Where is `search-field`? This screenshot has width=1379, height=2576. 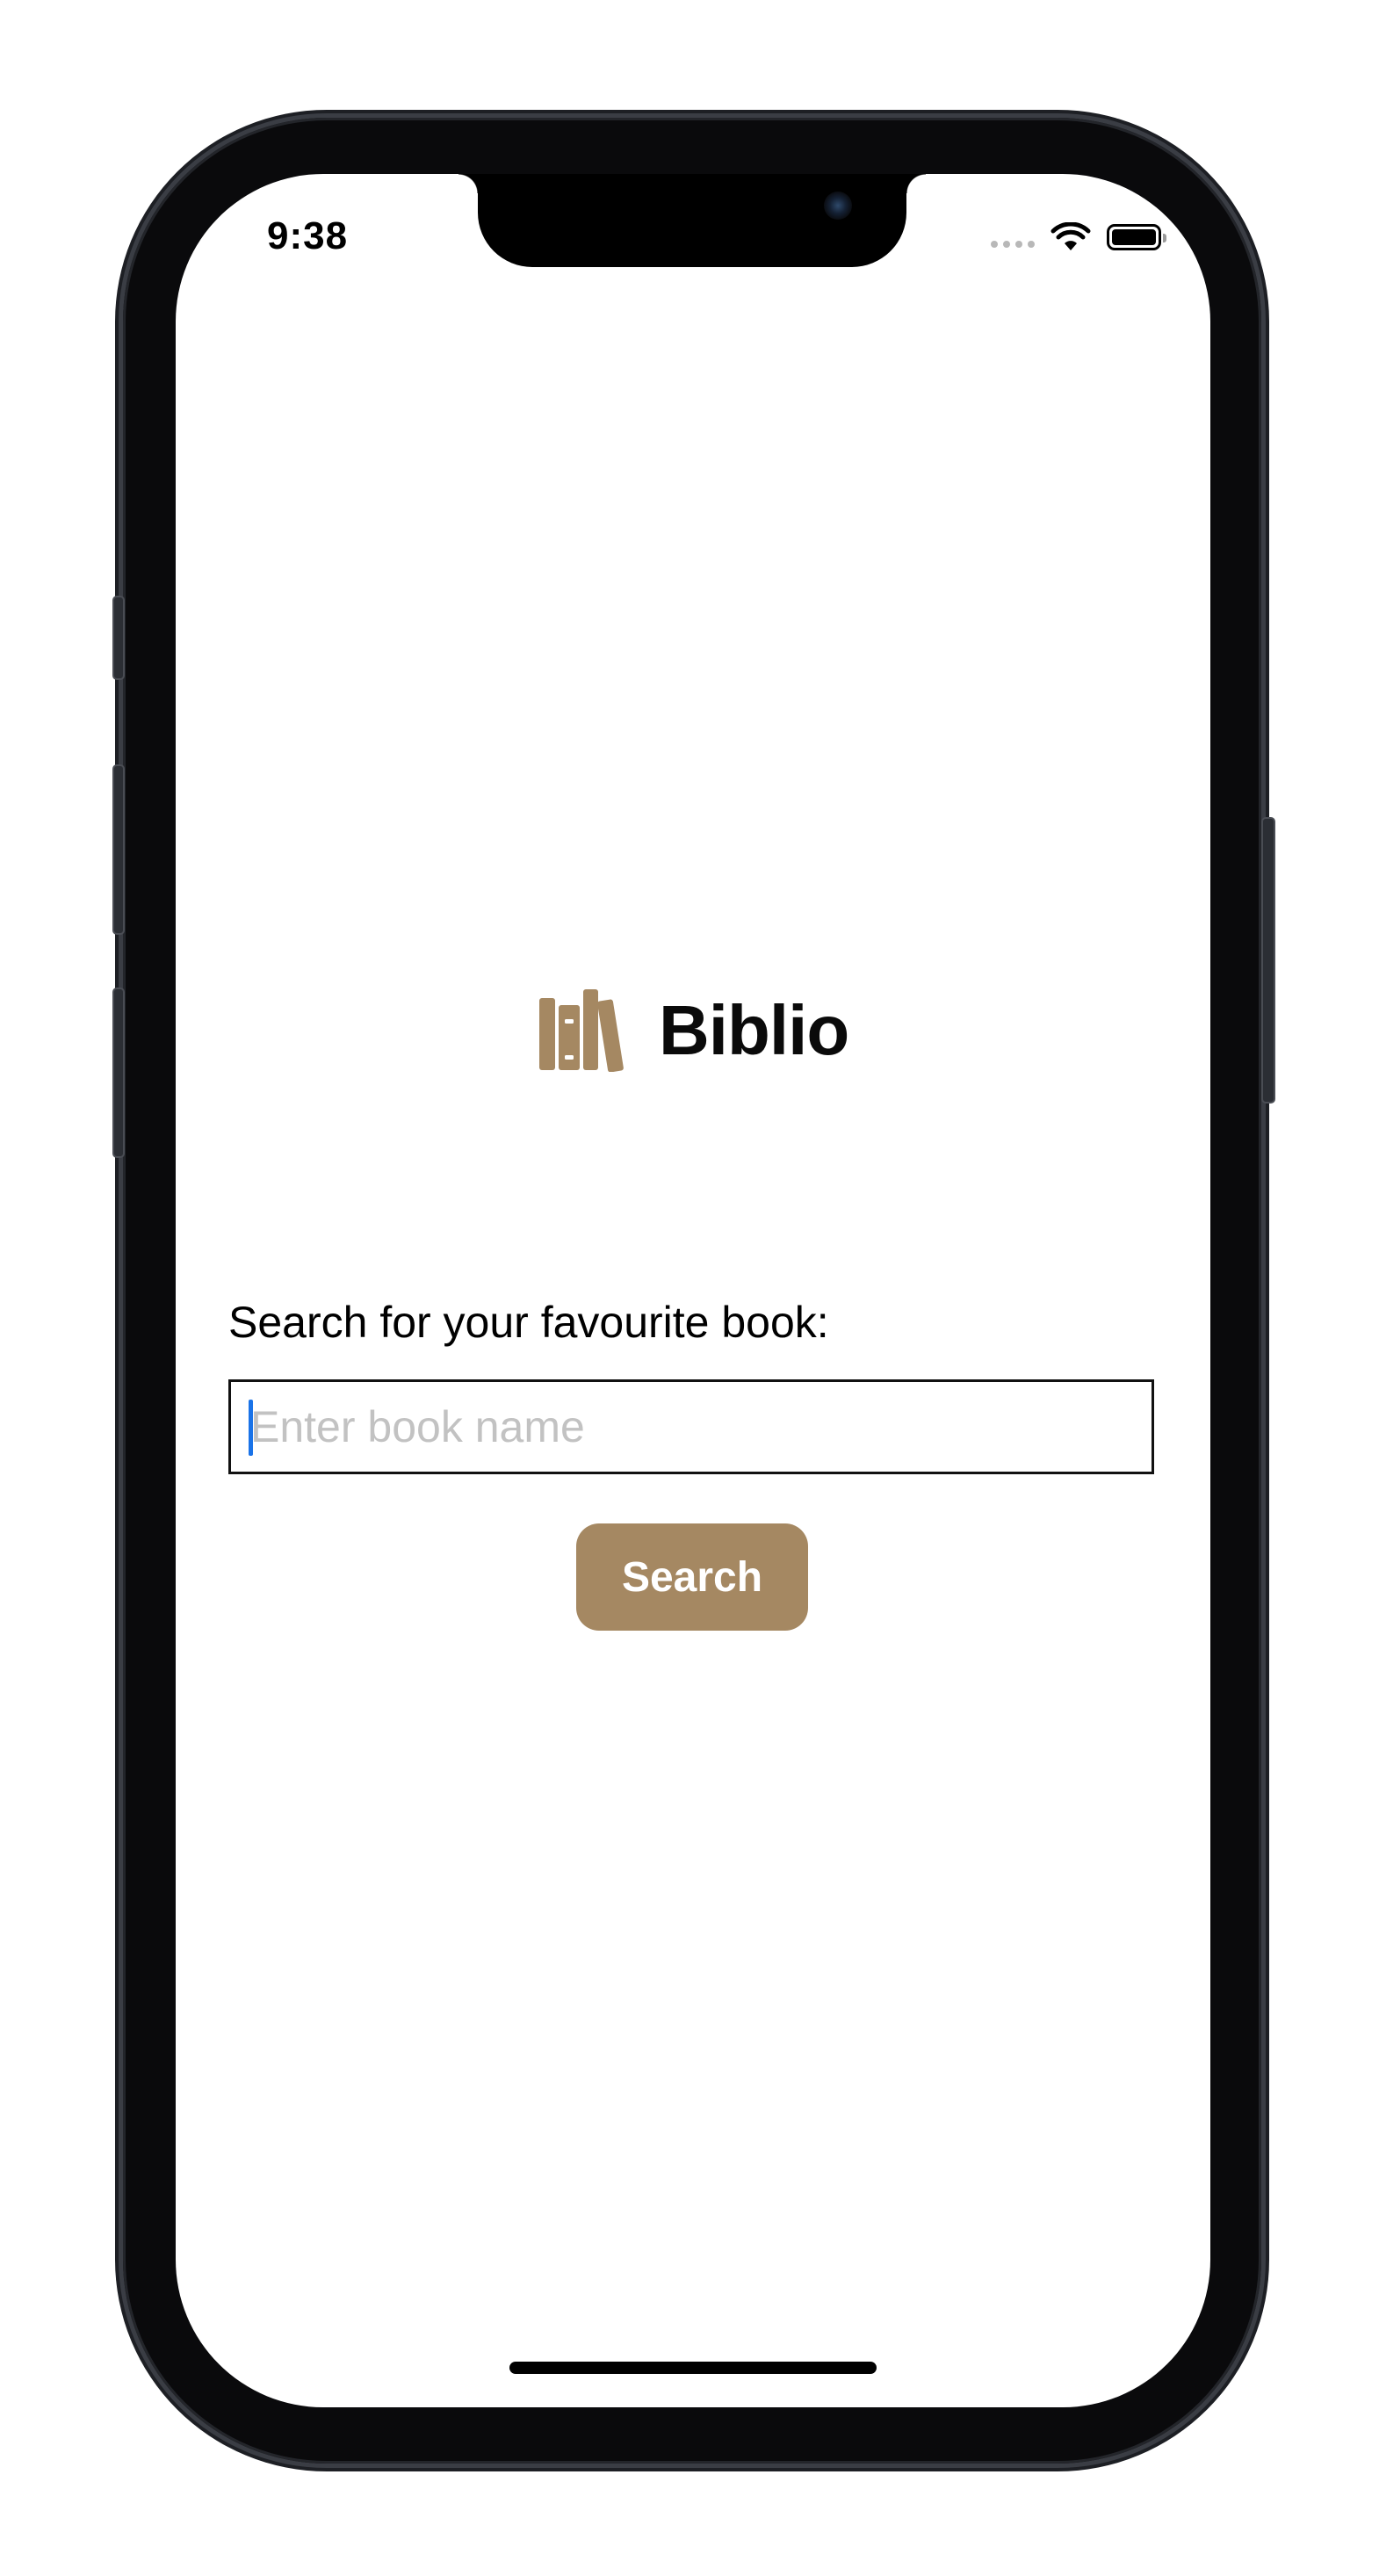
search-field is located at coordinates (691, 1426).